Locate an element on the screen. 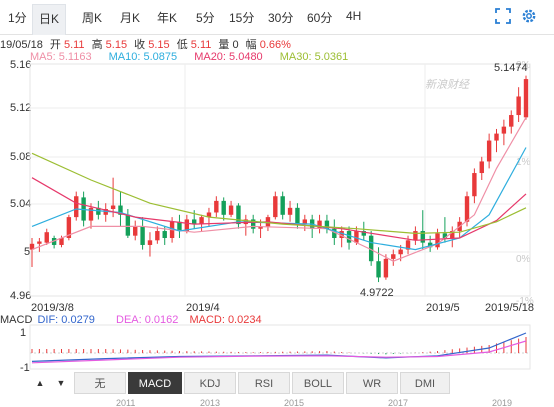 The height and width of the screenshot is (407, 554). prev-arrow-icon: ▲ is located at coordinates (40, 383).